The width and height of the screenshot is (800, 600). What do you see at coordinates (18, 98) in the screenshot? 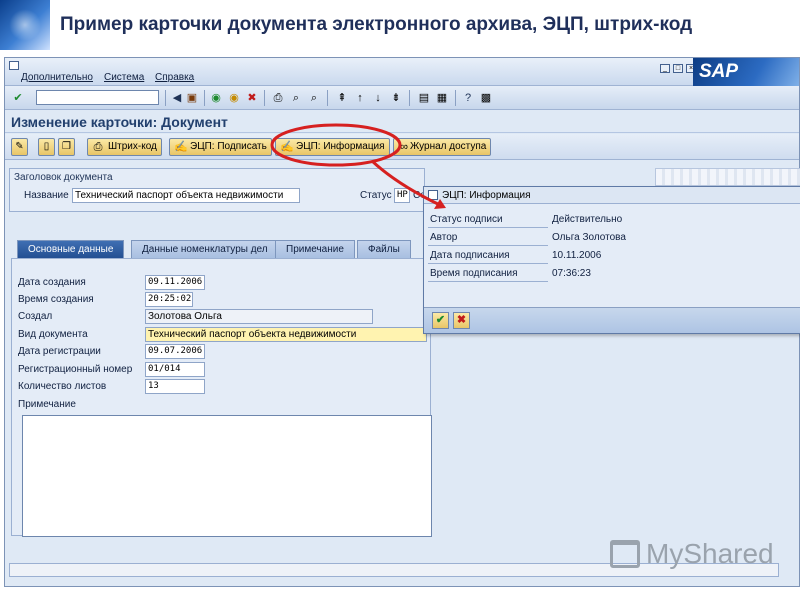
I see `enter-check-icon: ✔` at bounding box center [18, 98].